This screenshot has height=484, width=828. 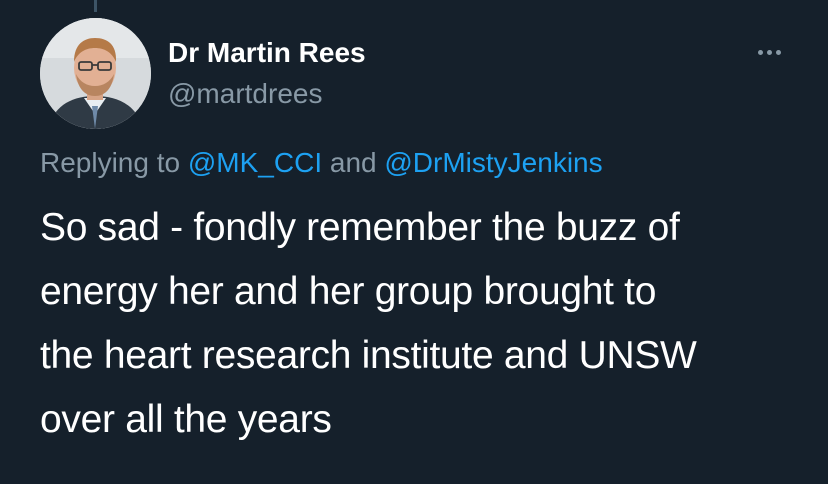 I want to click on avatar, so click(x=95, y=73).